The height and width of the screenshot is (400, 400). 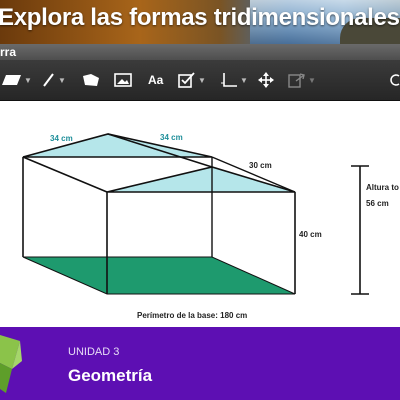 I want to click on polygon-tool-button: ▼, so click(x=17, y=80).